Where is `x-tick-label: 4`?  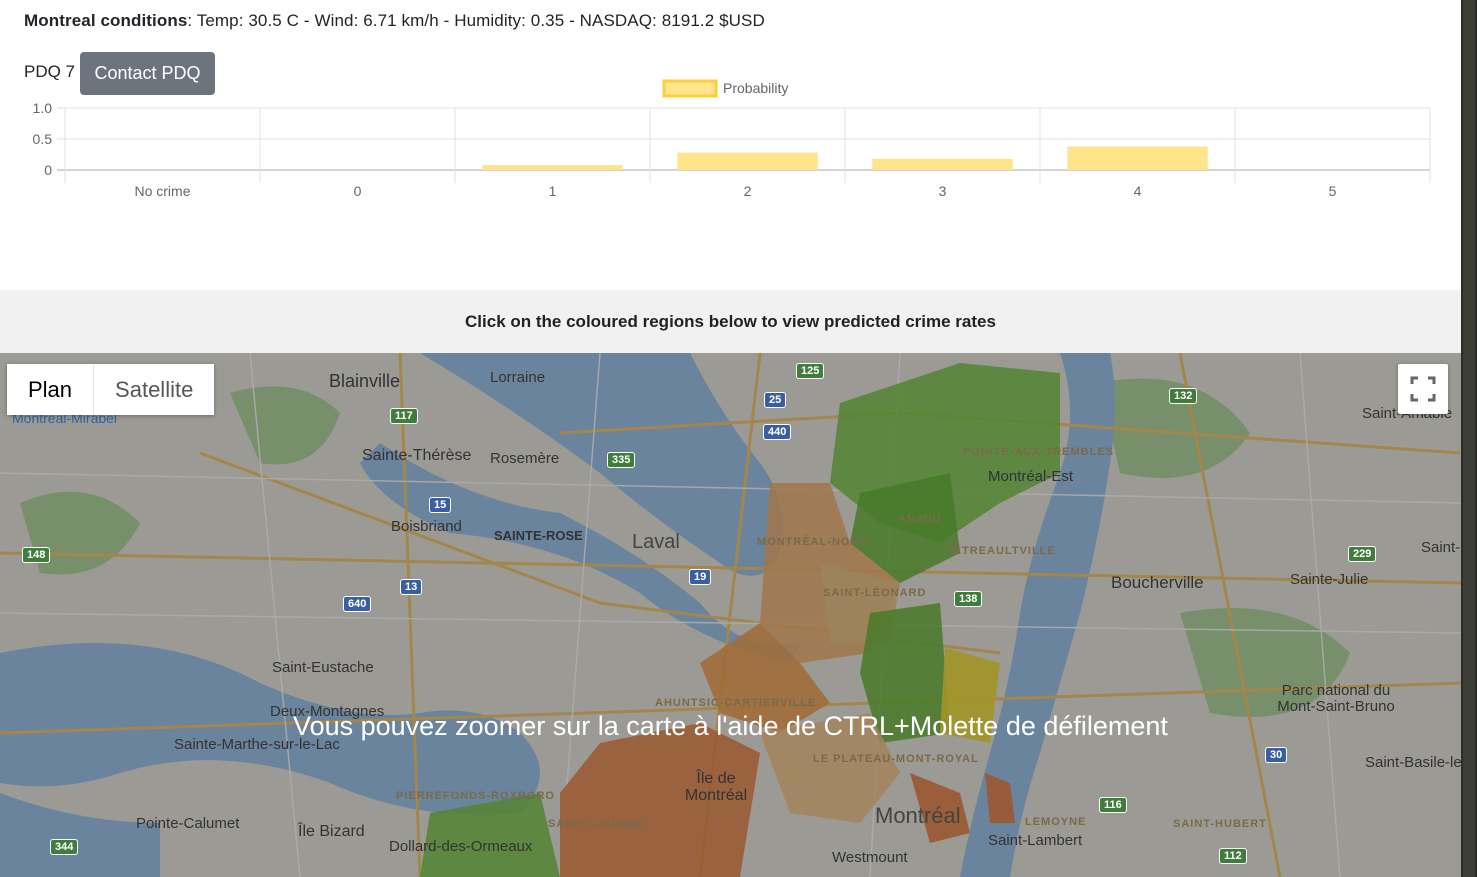 x-tick-label: 4 is located at coordinates (1138, 191).